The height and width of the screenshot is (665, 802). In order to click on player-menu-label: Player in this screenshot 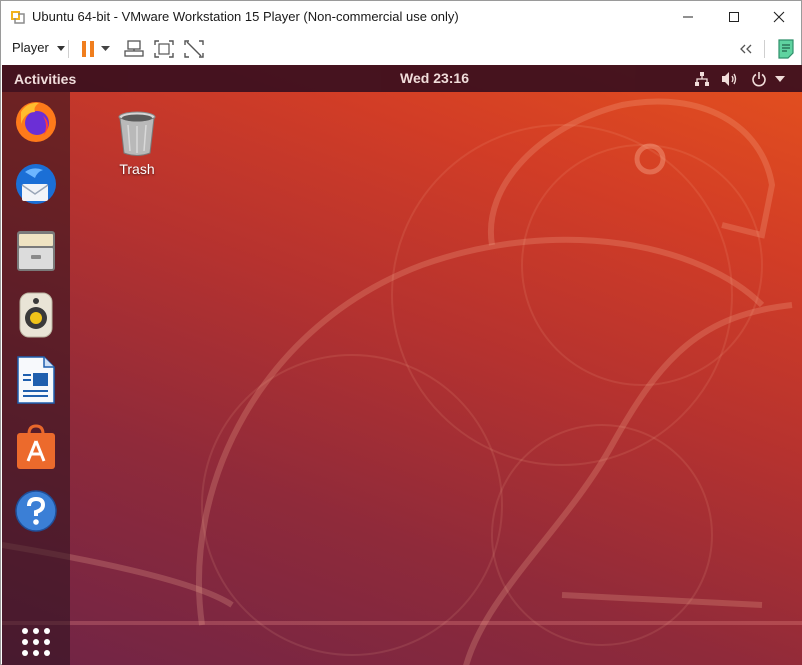, I will do `click(30, 47)`.